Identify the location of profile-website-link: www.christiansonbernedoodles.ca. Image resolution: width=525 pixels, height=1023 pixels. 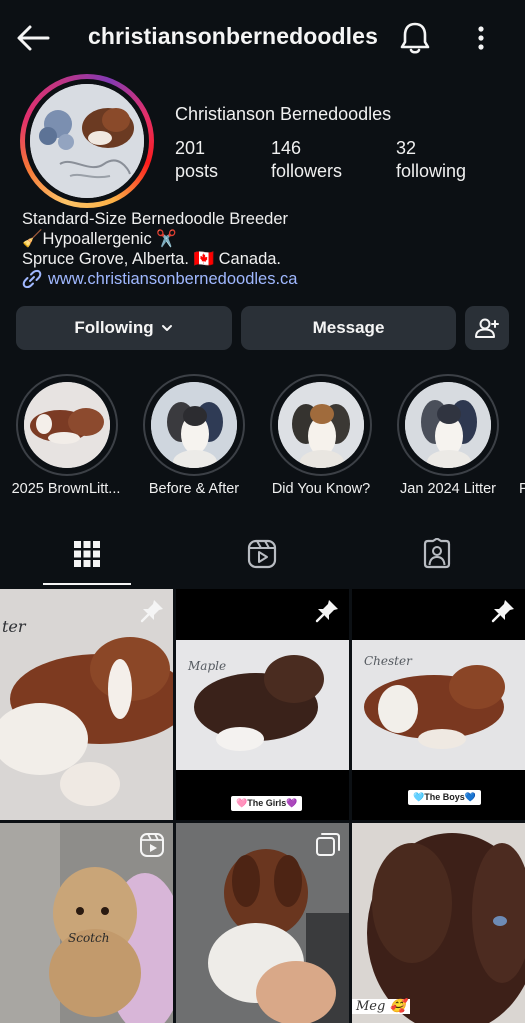
(159, 279).